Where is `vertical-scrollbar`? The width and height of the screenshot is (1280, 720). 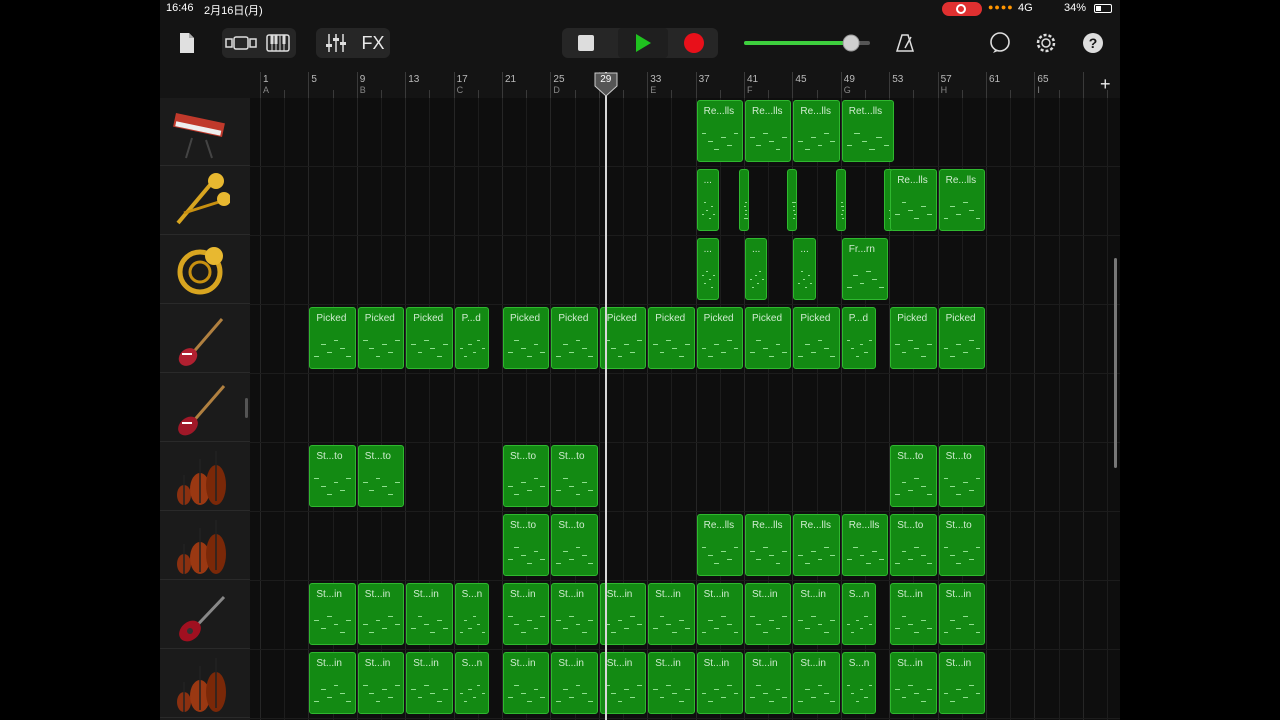
vertical-scrollbar is located at coordinates (1115, 363).